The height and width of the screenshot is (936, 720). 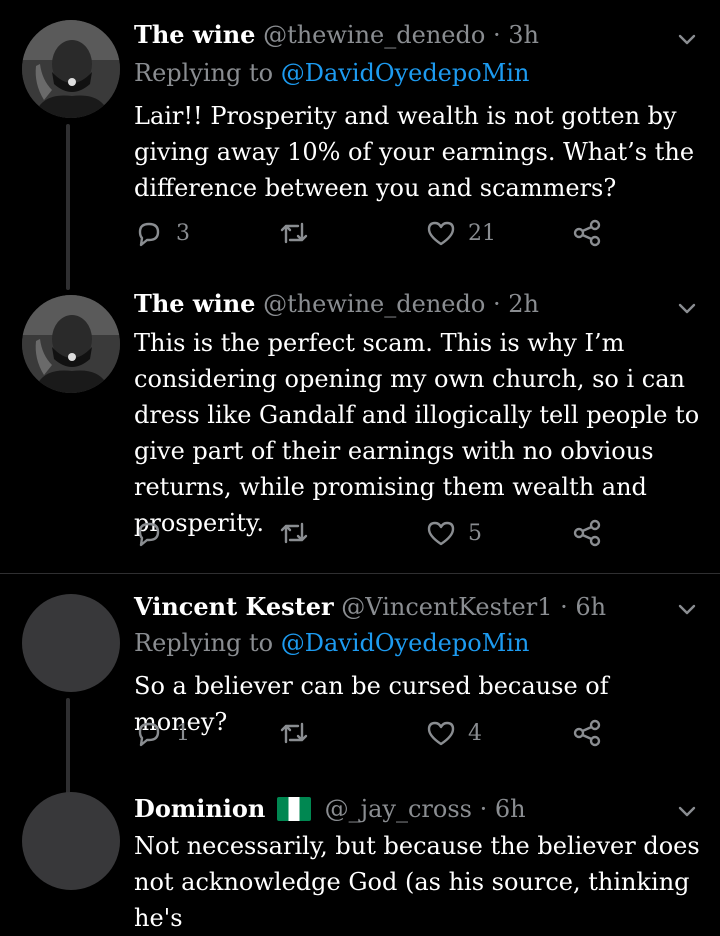 I want to click on action-bar: 3 21, so click(x=374, y=238).